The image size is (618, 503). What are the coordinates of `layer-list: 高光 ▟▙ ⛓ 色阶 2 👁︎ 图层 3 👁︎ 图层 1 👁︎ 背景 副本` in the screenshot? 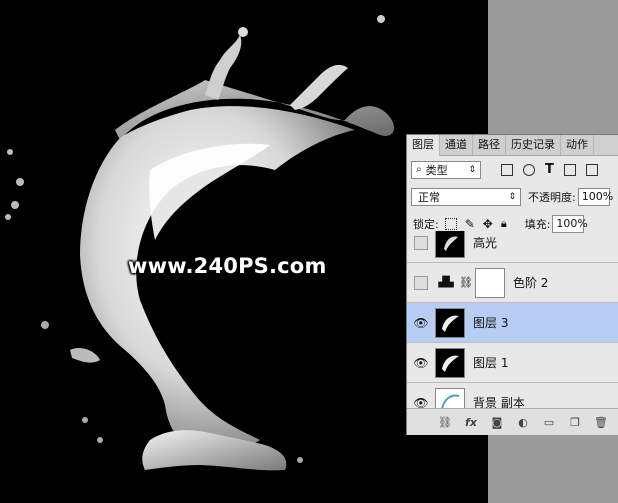 It's located at (512, 320).